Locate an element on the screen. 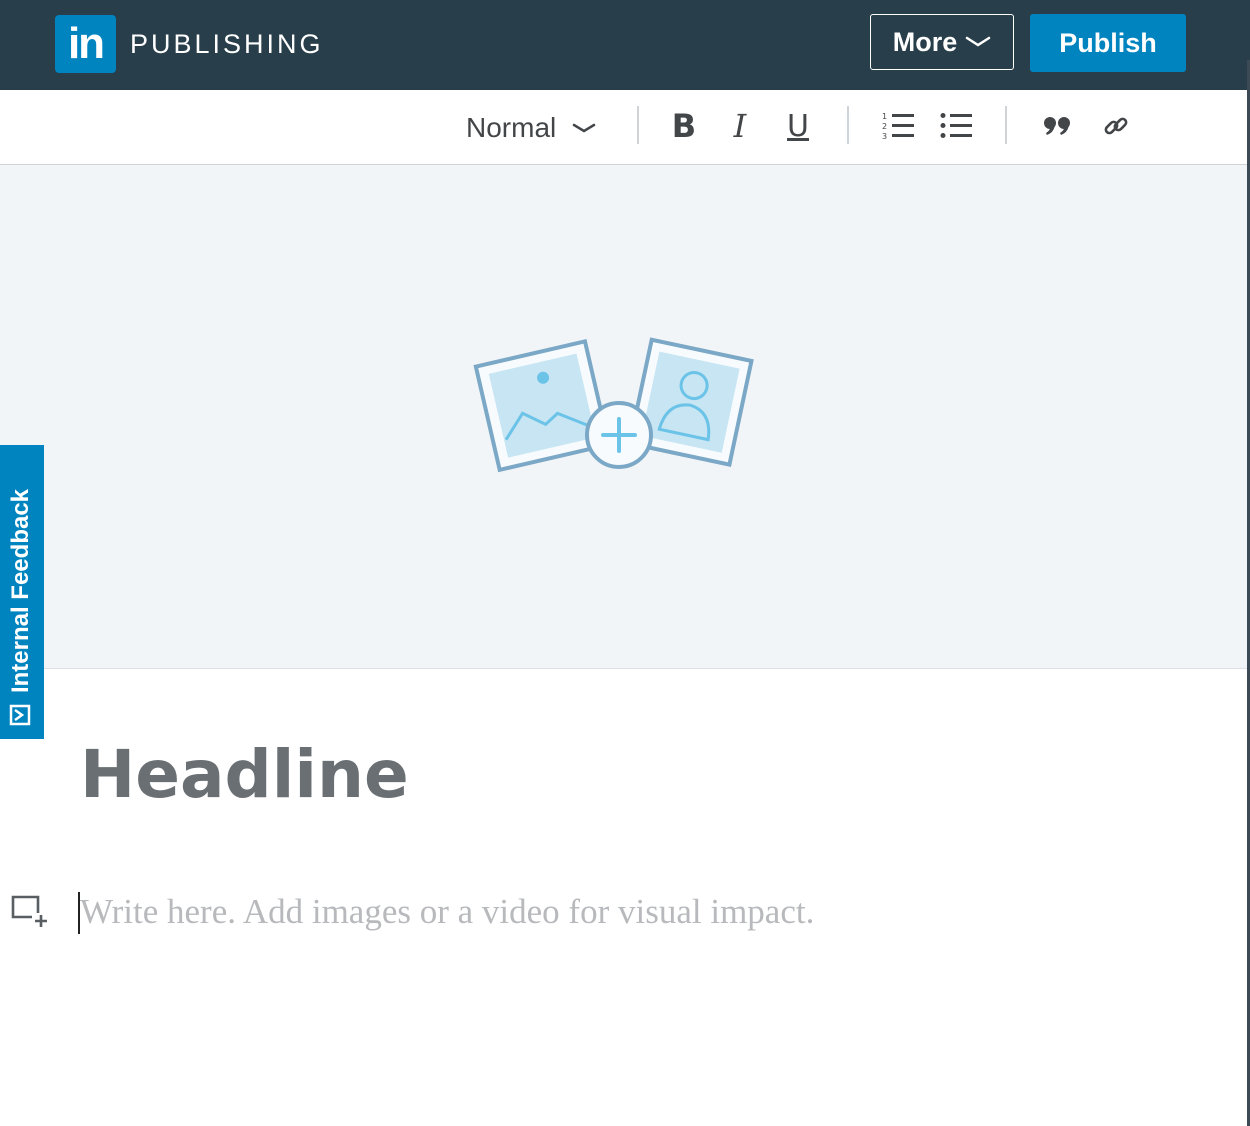 This screenshot has height=1126, width=1250. headline-input: Headline is located at coordinates (244, 775).